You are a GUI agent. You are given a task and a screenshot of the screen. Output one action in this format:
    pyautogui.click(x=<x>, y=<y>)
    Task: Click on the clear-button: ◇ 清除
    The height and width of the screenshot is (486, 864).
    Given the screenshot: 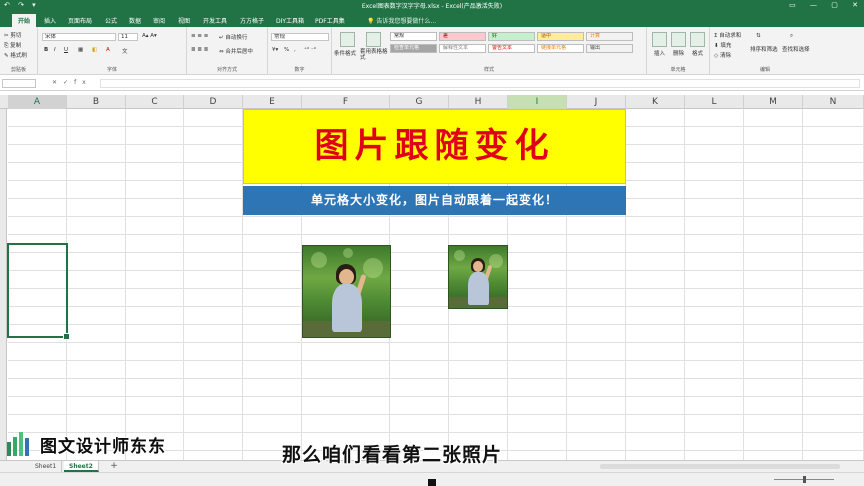 What is the action you would take?
    pyautogui.click(x=722, y=55)
    